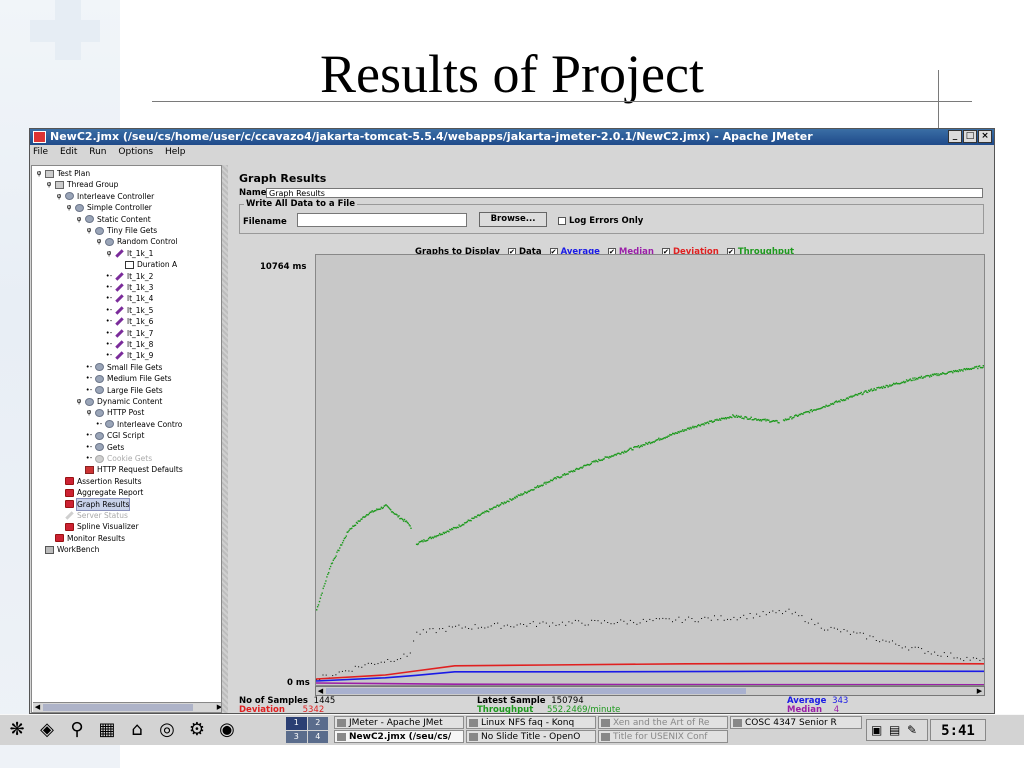 Image resolution: width=1024 pixels, height=768 pixels. What do you see at coordinates (985, 136) in the screenshot?
I see `close-button: ×` at bounding box center [985, 136].